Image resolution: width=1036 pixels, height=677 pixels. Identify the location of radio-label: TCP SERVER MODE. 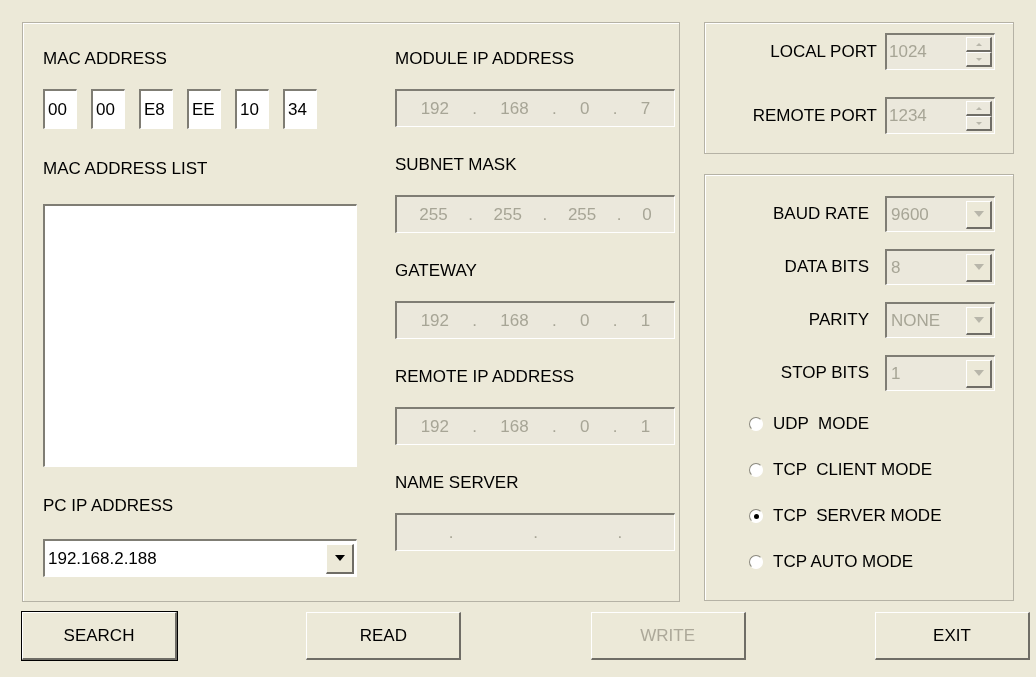
(857, 516).